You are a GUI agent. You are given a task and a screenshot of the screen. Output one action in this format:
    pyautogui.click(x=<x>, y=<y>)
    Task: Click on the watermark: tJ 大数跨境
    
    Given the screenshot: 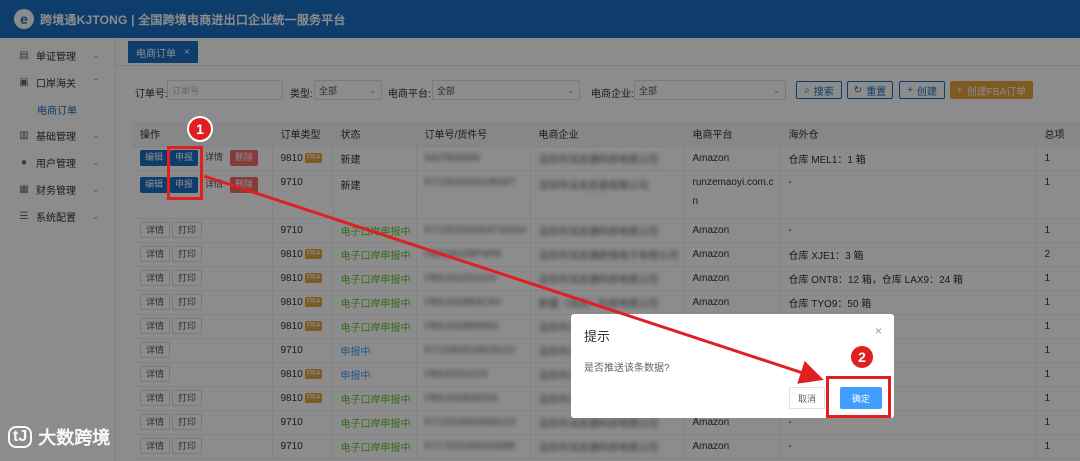 What is the action you would take?
    pyautogui.click(x=59, y=437)
    